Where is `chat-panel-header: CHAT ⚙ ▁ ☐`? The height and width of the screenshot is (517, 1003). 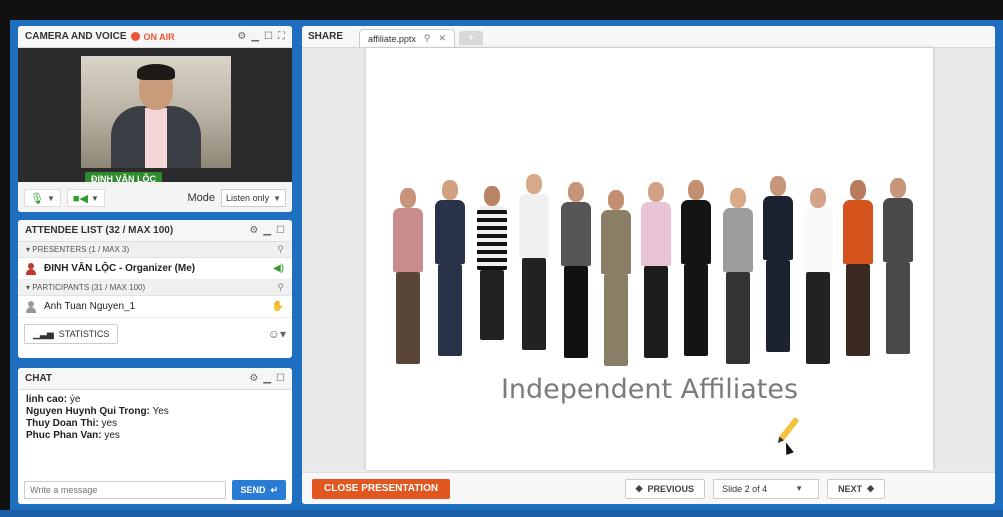
chat-panel-header: CHAT ⚙ ▁ ☐ is located at coordinates (155, 379).